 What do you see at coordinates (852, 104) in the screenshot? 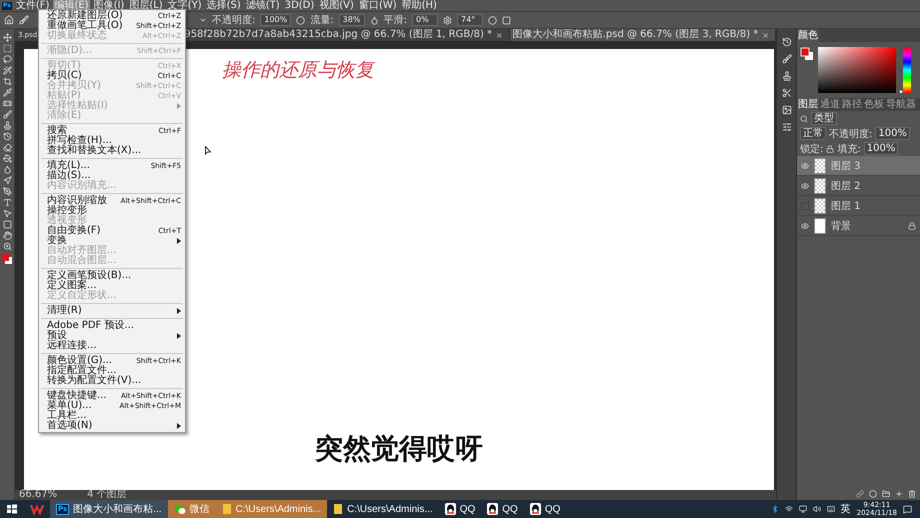
I see `panel-tab: 路径` at bounding box center [852, 104].